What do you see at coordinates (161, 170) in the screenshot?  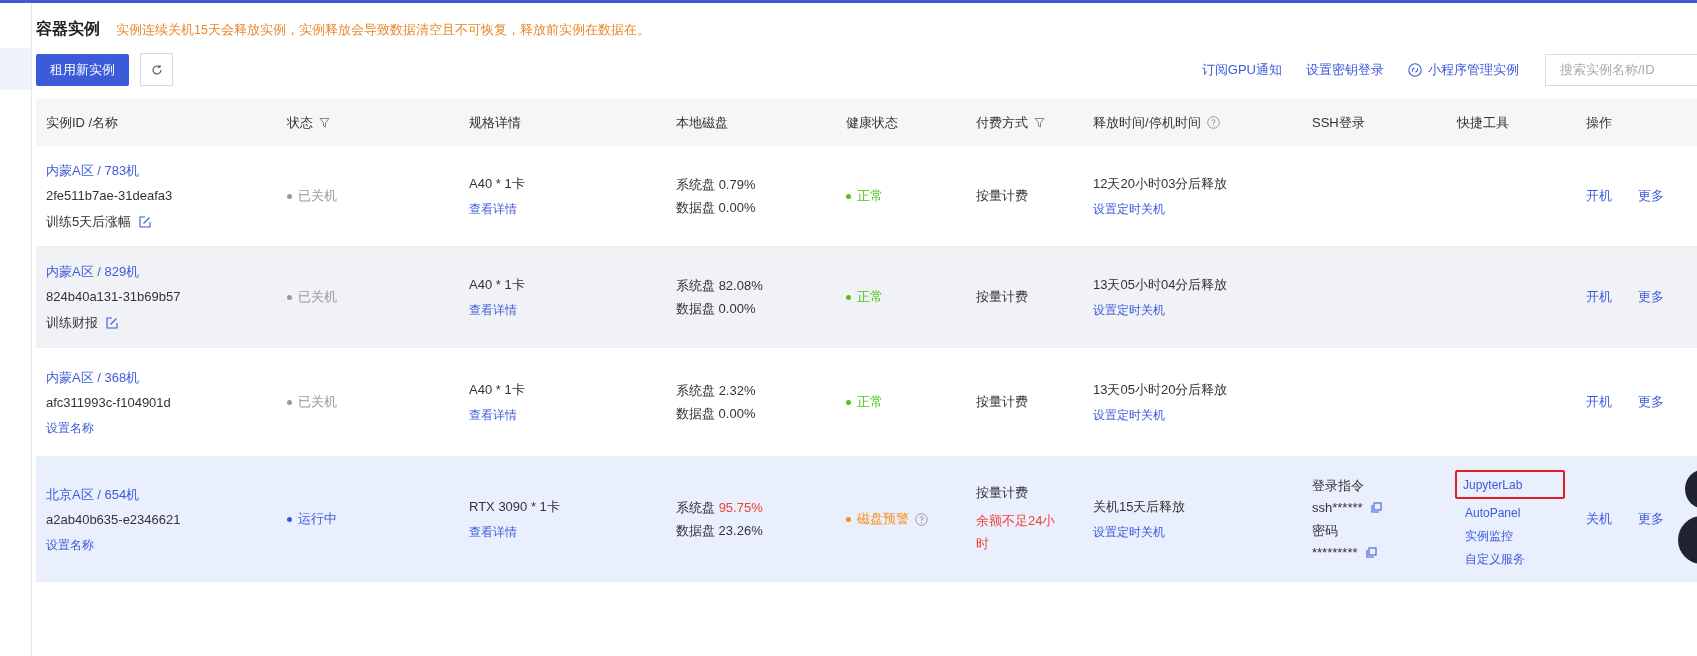 I see `region-link: 内蒙A区 / 783机` at bounding box center [161, 170].